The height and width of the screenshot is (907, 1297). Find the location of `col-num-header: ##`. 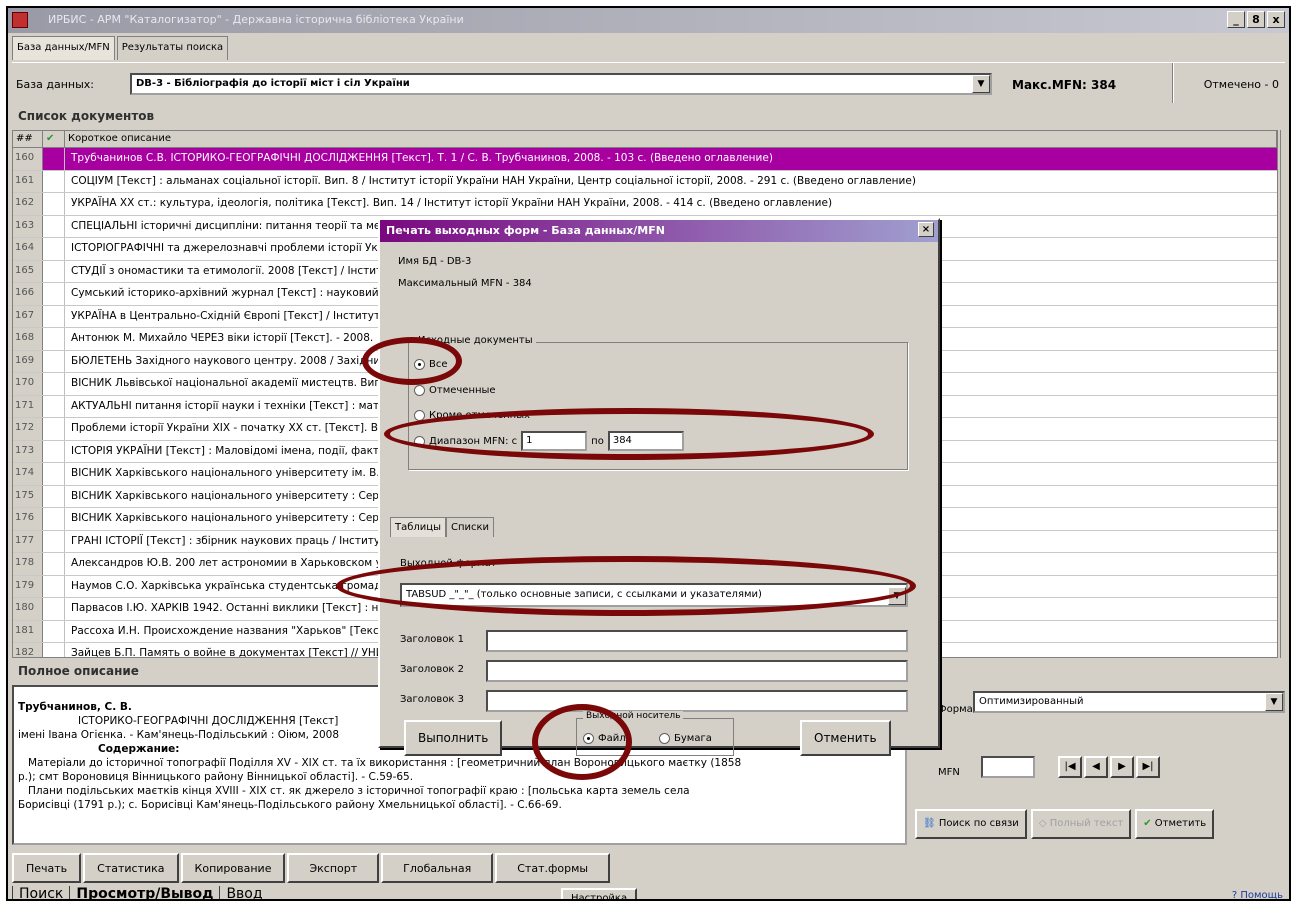

col-num-header: ## is located at coordinates (28, 139).